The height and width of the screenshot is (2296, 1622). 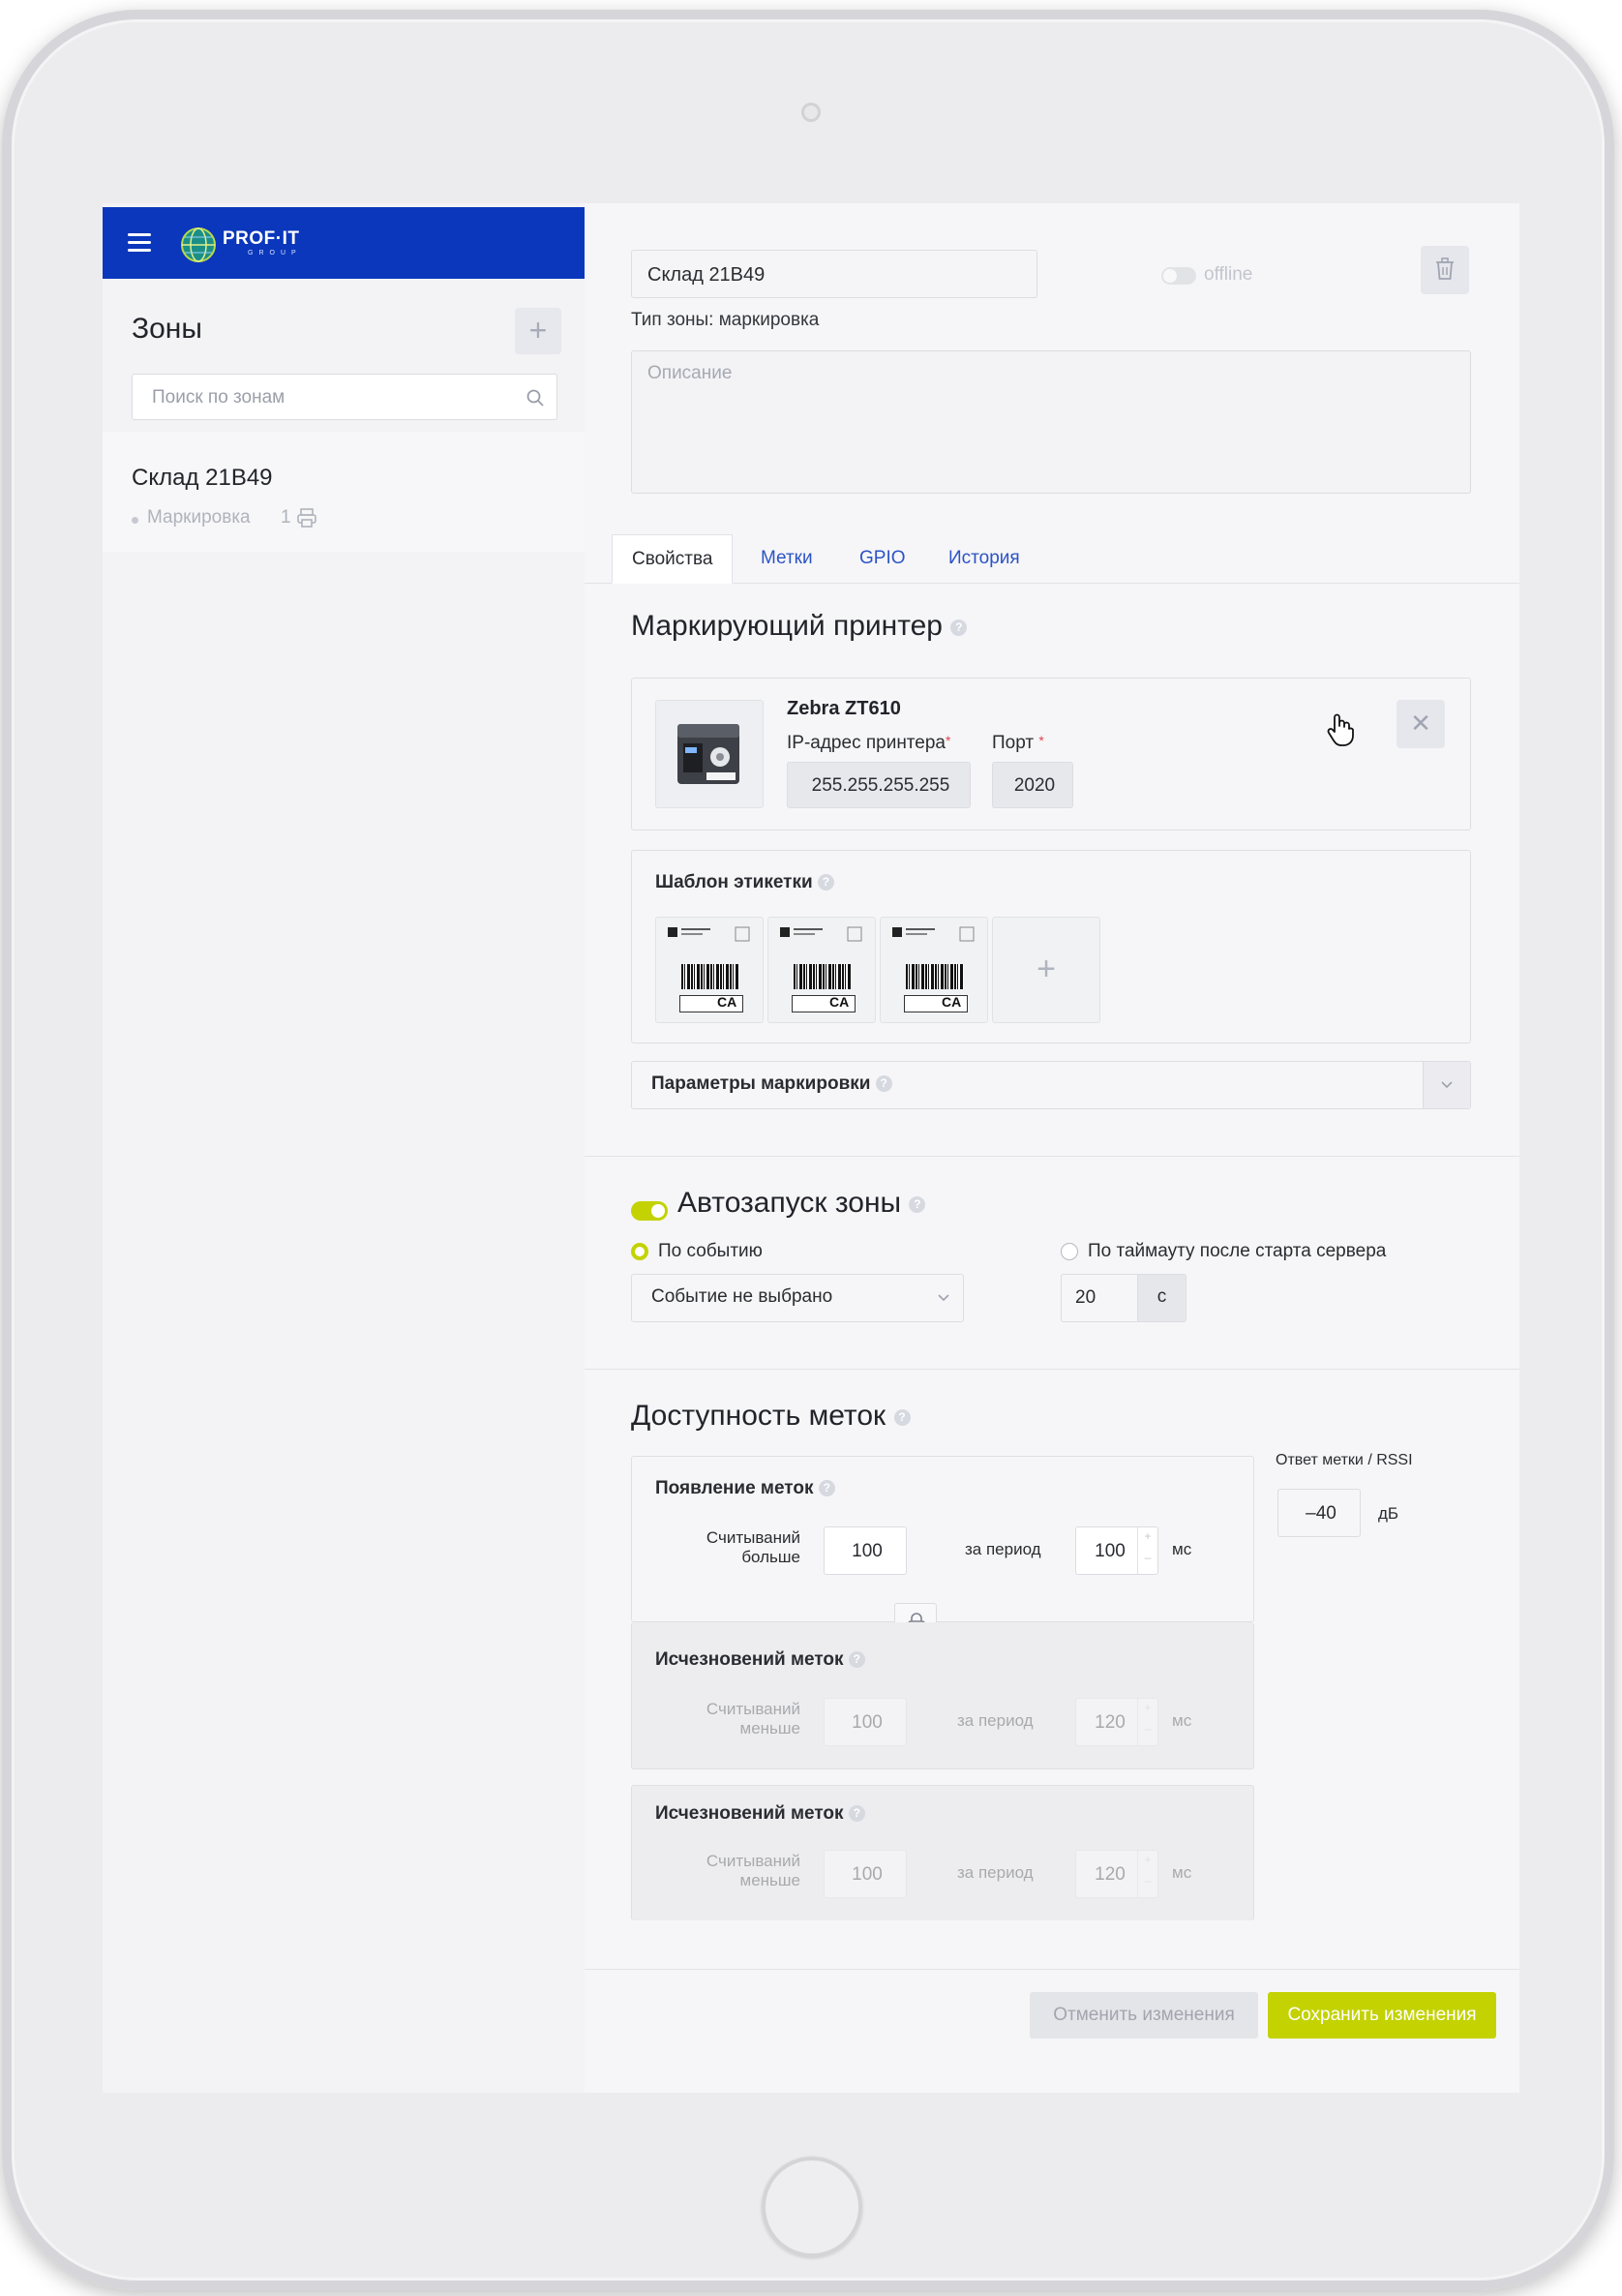 What do you see at coordinates (135, 520) in the screenshot?
I see `zone-type-dot` at bounding box center [135, 520].